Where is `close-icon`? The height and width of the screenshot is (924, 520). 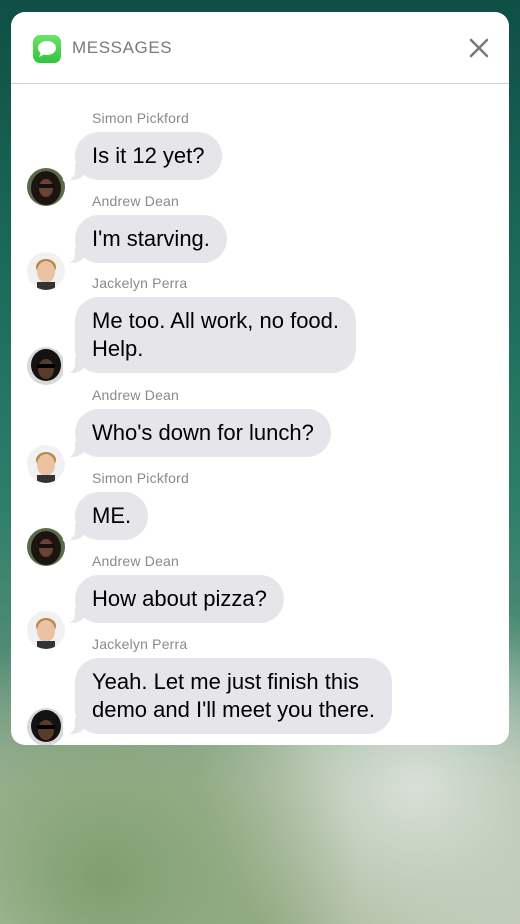 close-icon is located at coordinates (479, 48).